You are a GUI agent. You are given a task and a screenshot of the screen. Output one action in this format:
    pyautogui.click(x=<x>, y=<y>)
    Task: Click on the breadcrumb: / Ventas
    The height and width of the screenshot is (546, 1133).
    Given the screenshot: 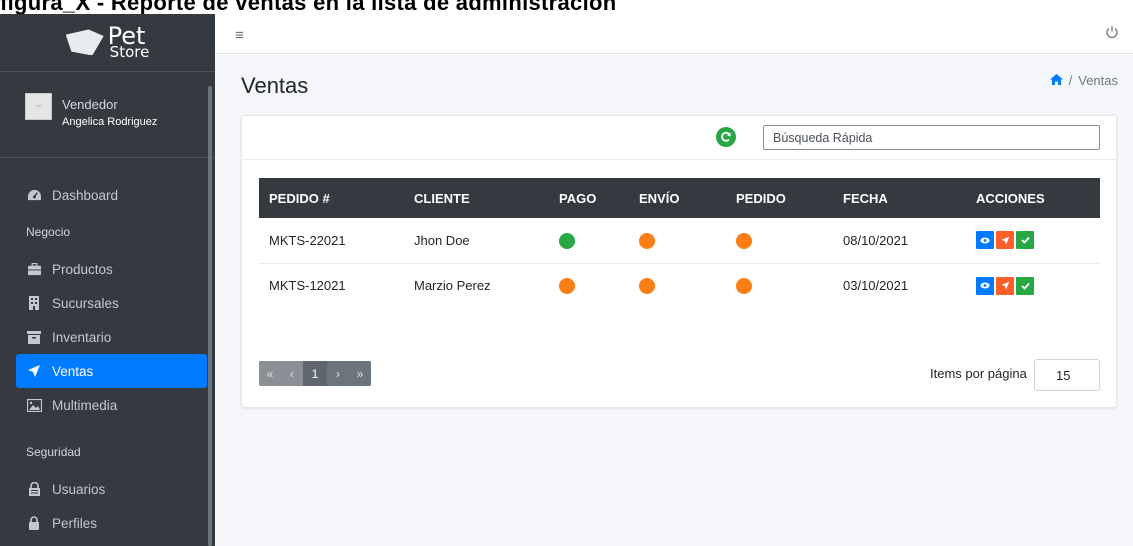 What is the action you would take?
    pyautogui.click(x=1083, y=80)
    